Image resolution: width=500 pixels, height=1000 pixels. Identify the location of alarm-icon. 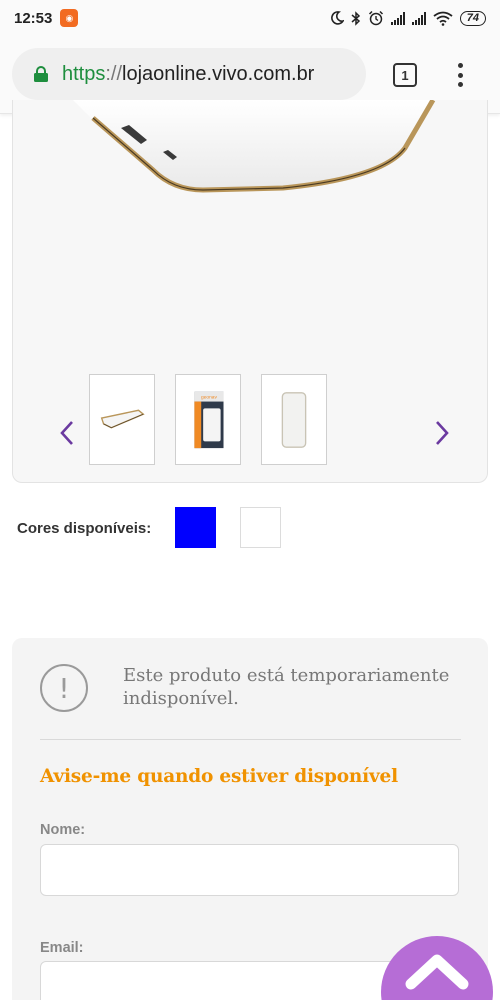
(375, 18).